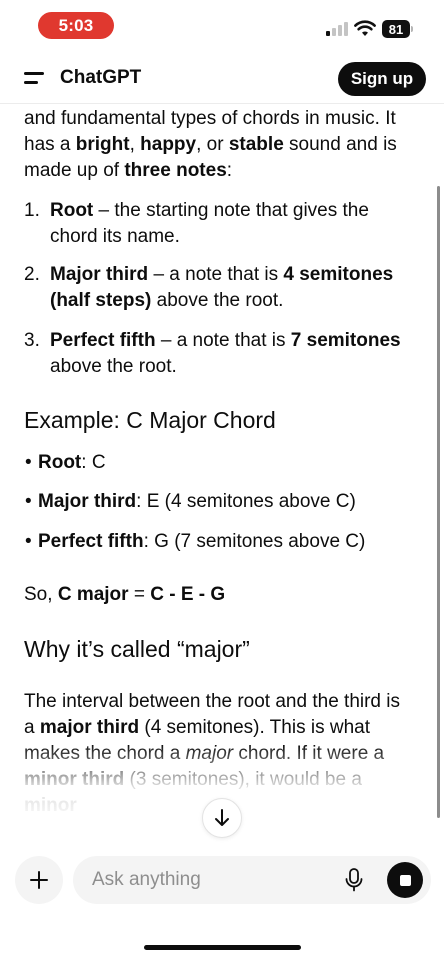  I want to click on arrow-down-icon, so click(222, 817).